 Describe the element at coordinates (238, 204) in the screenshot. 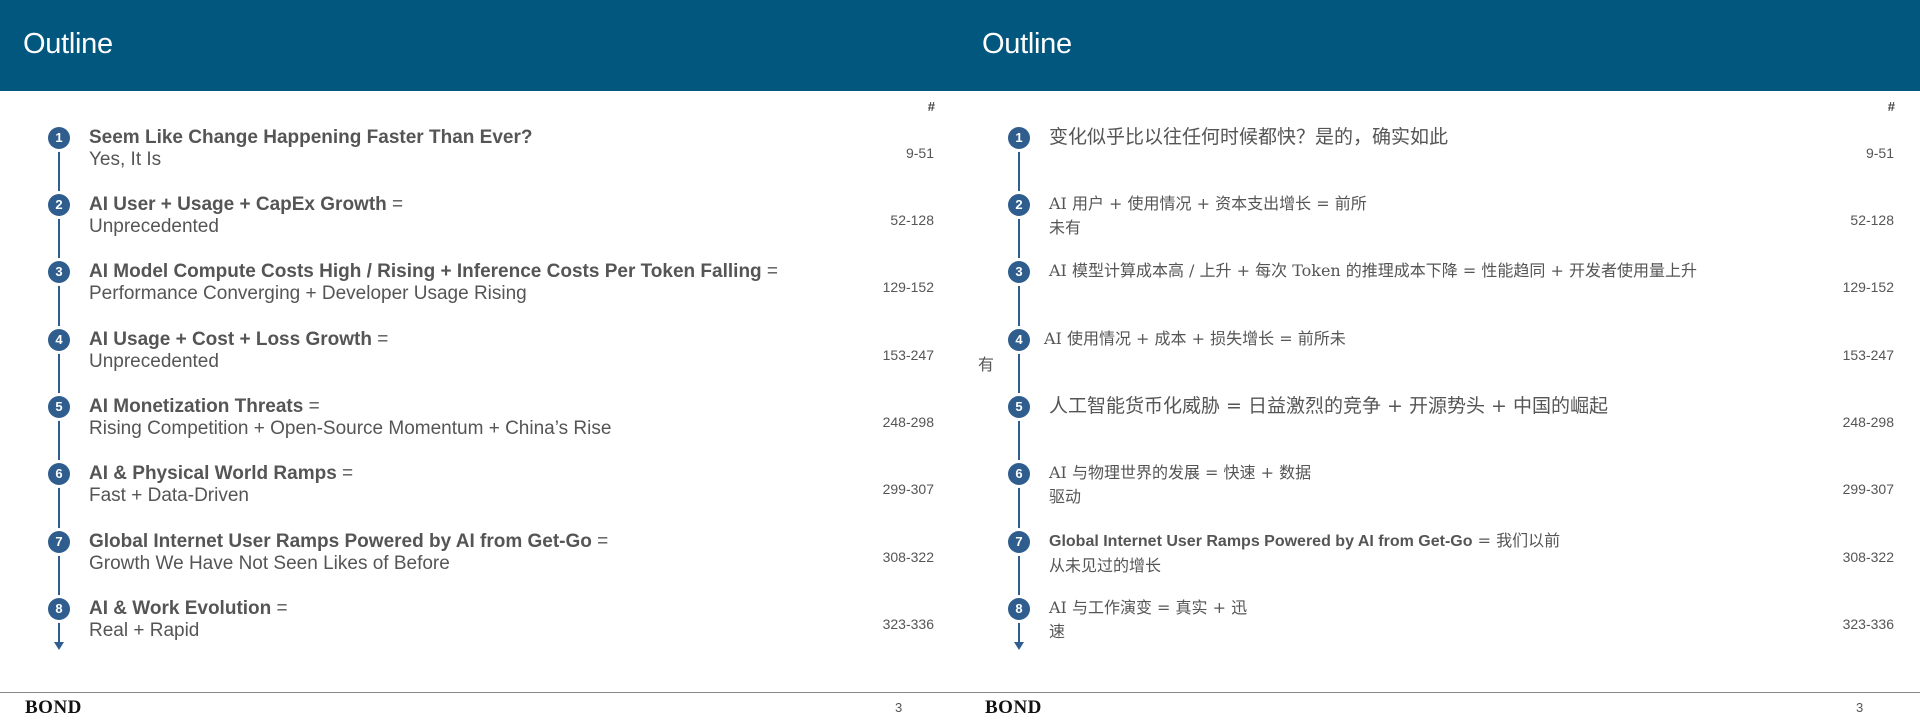

I see `item-heading: AI User + Usage + CapEx Growth` at that location.